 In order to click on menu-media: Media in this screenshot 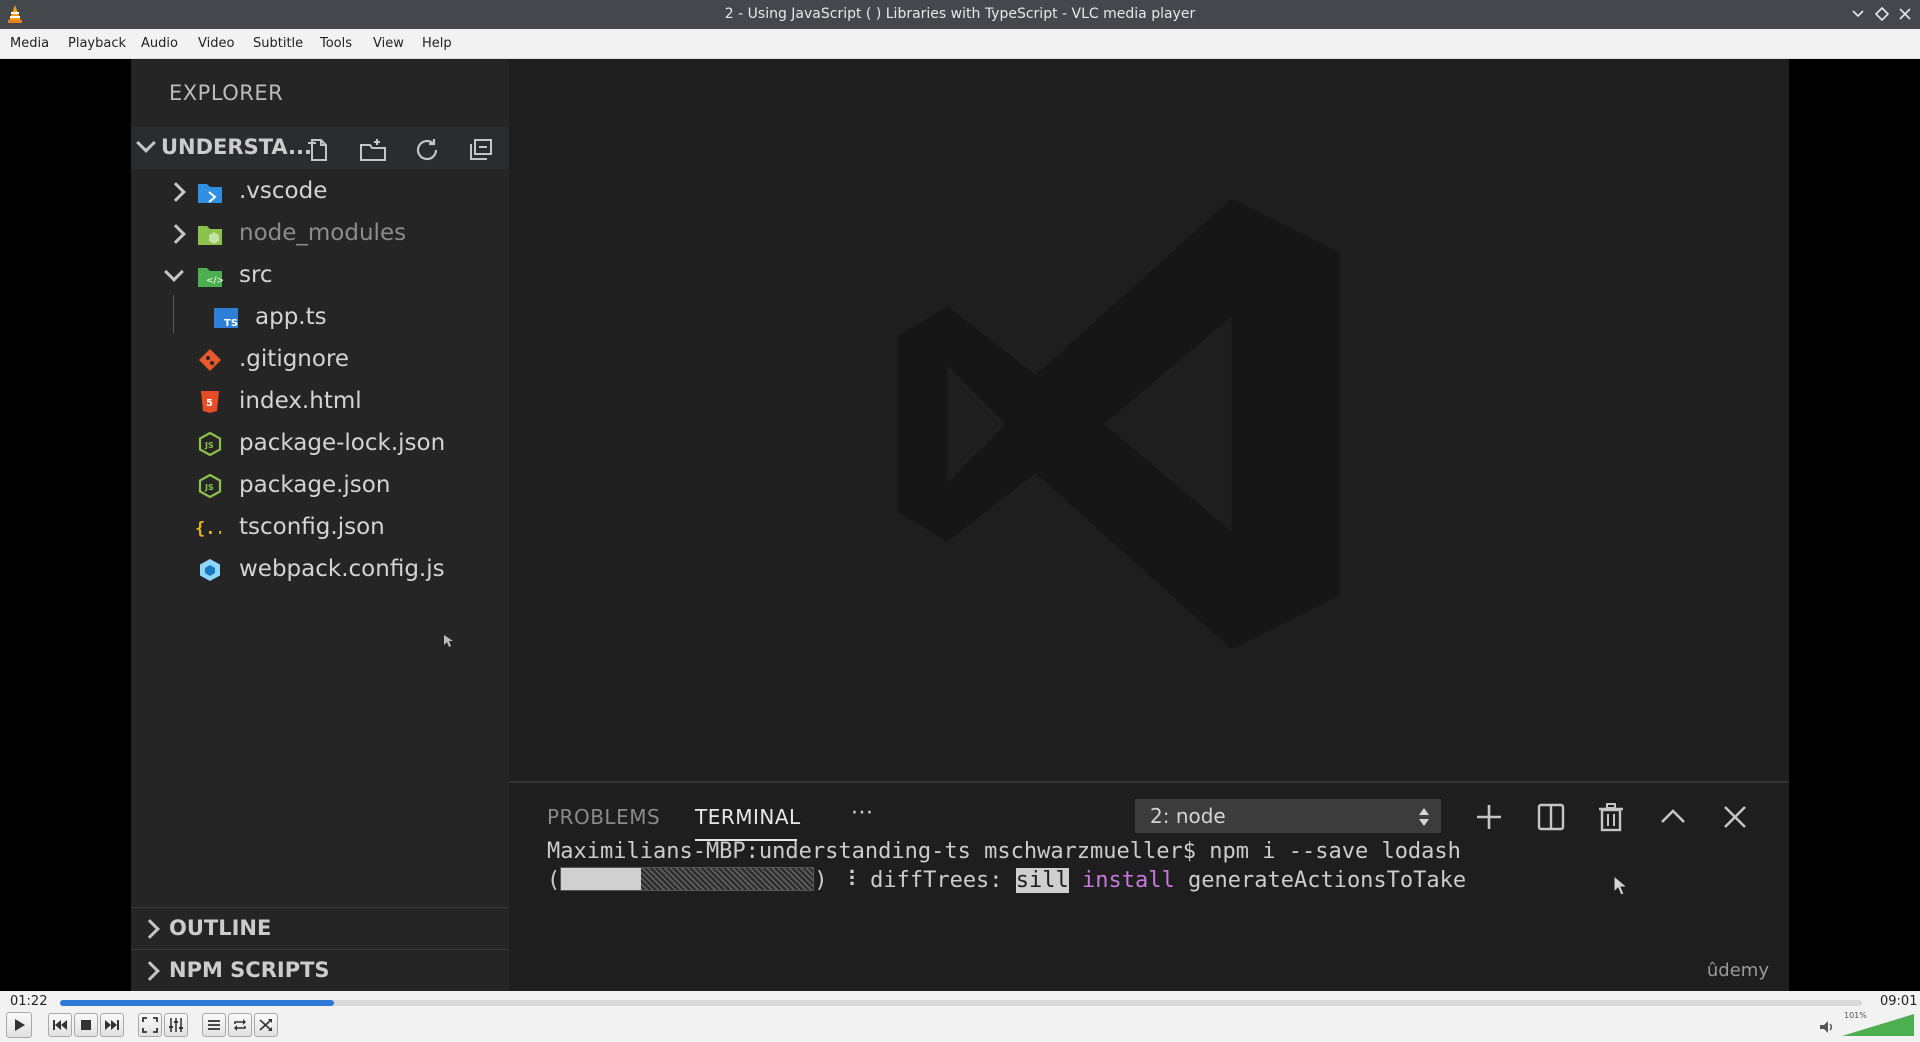, I will do `click(29, 44)`.